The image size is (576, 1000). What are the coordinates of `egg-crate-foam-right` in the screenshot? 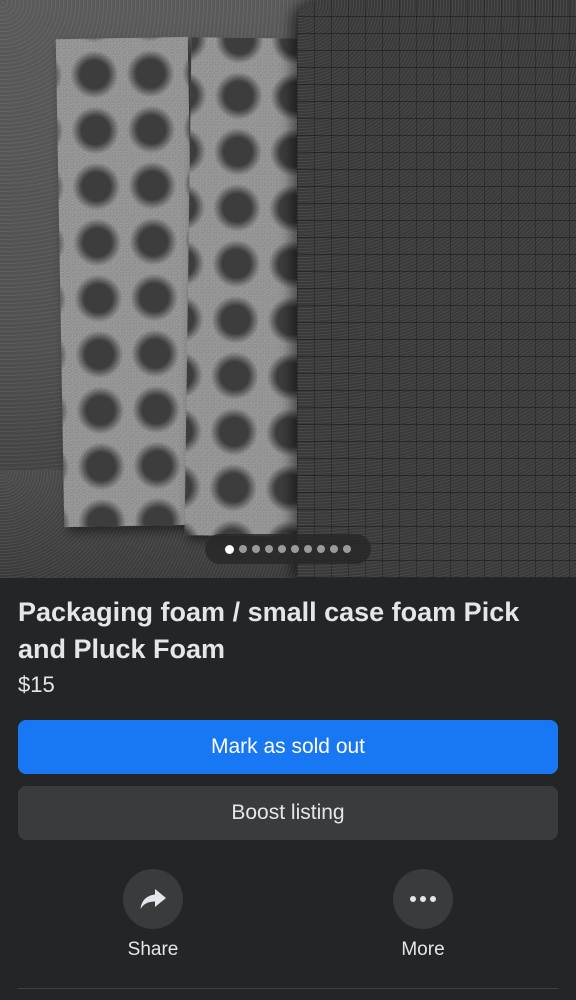 It's located at (249, 287).